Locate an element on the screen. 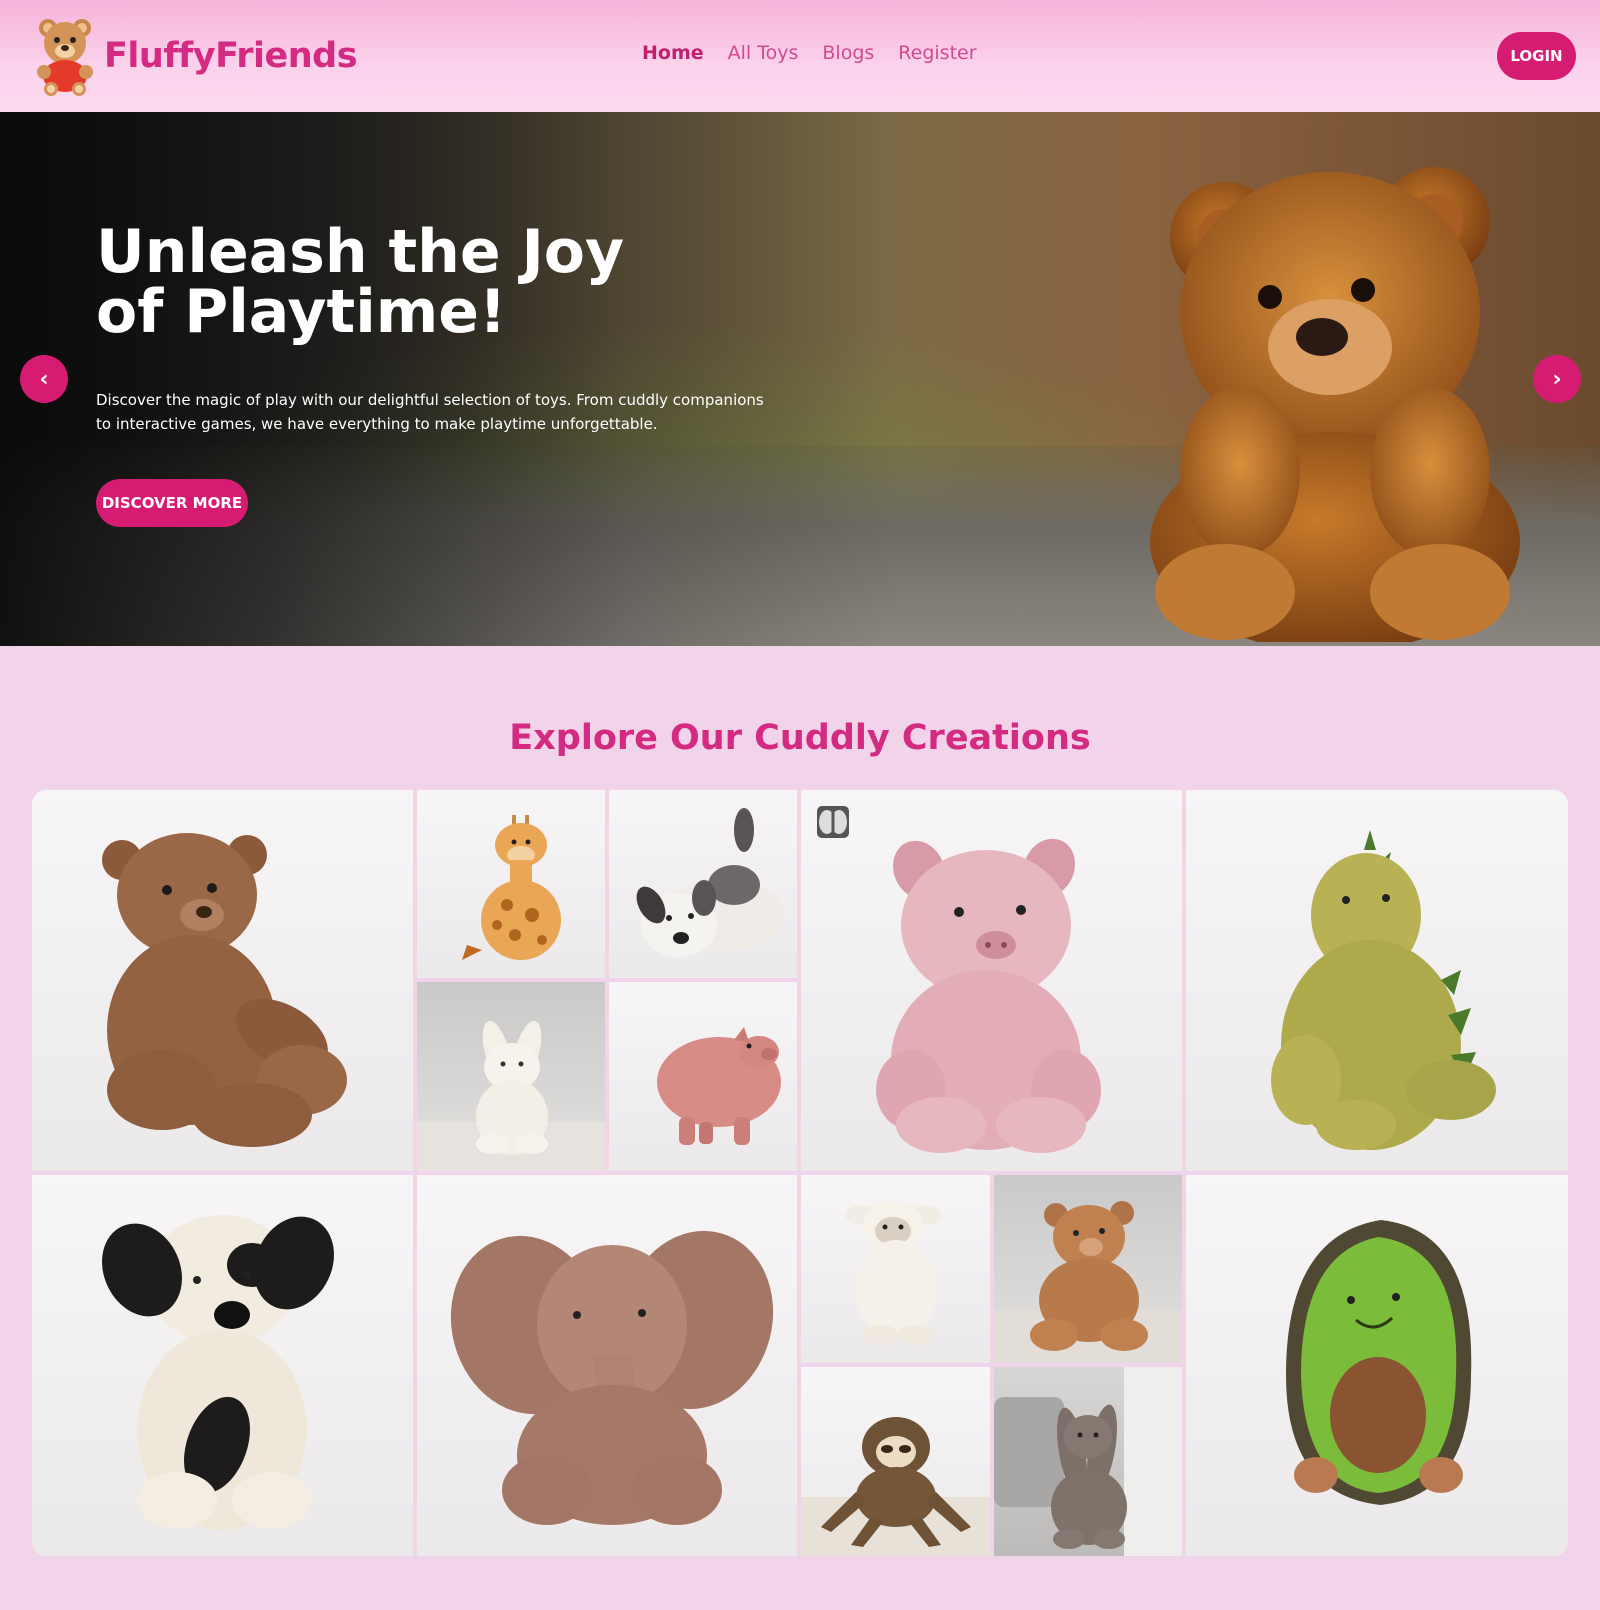 Image resolution: width=1600 pixels, height=1610 pixels. gallery-item-giraffe-plush is located at coordinates (511, 884).